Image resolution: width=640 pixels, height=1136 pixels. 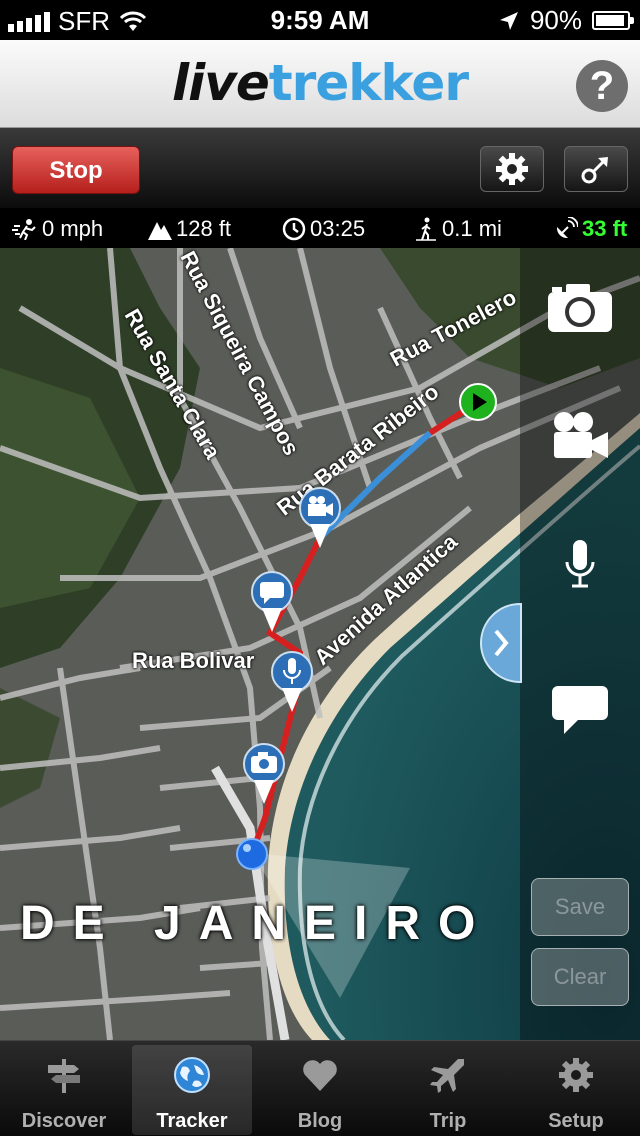 I want to click on tab-tracker: Tracker, so click(x=192, y=1090).